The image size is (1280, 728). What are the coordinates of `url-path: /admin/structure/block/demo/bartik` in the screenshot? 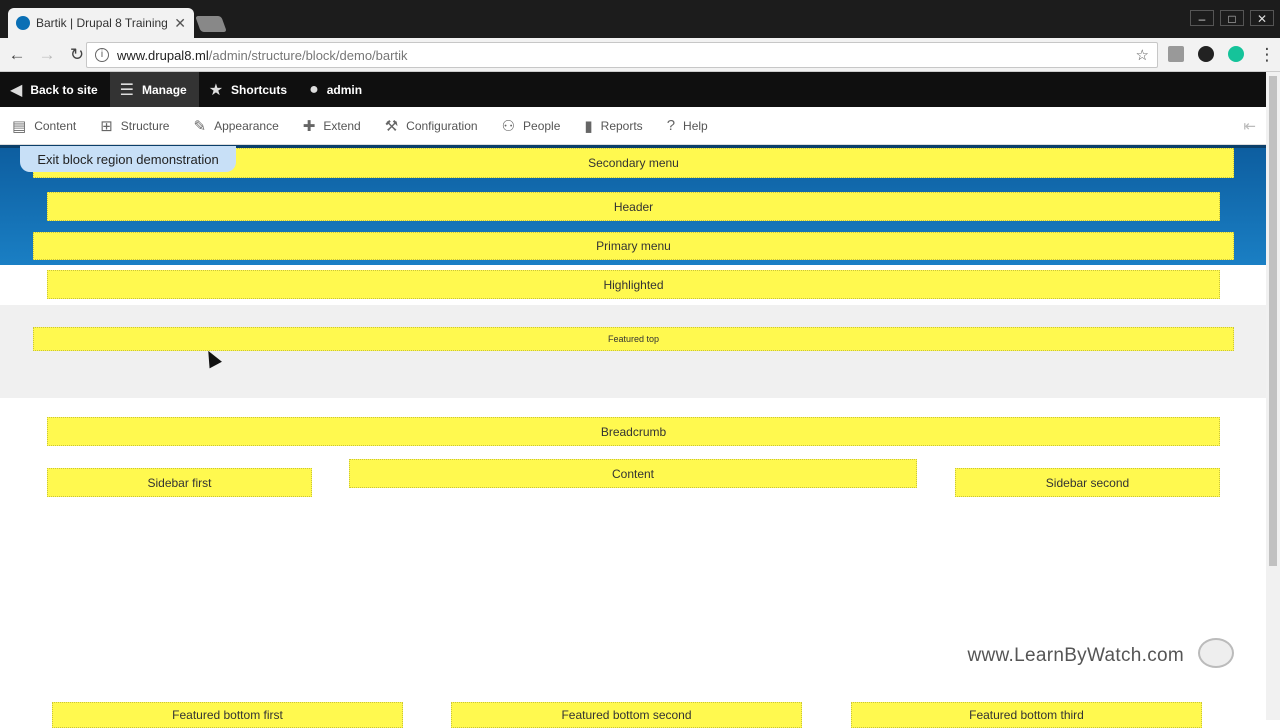 It's located at (308, 55).